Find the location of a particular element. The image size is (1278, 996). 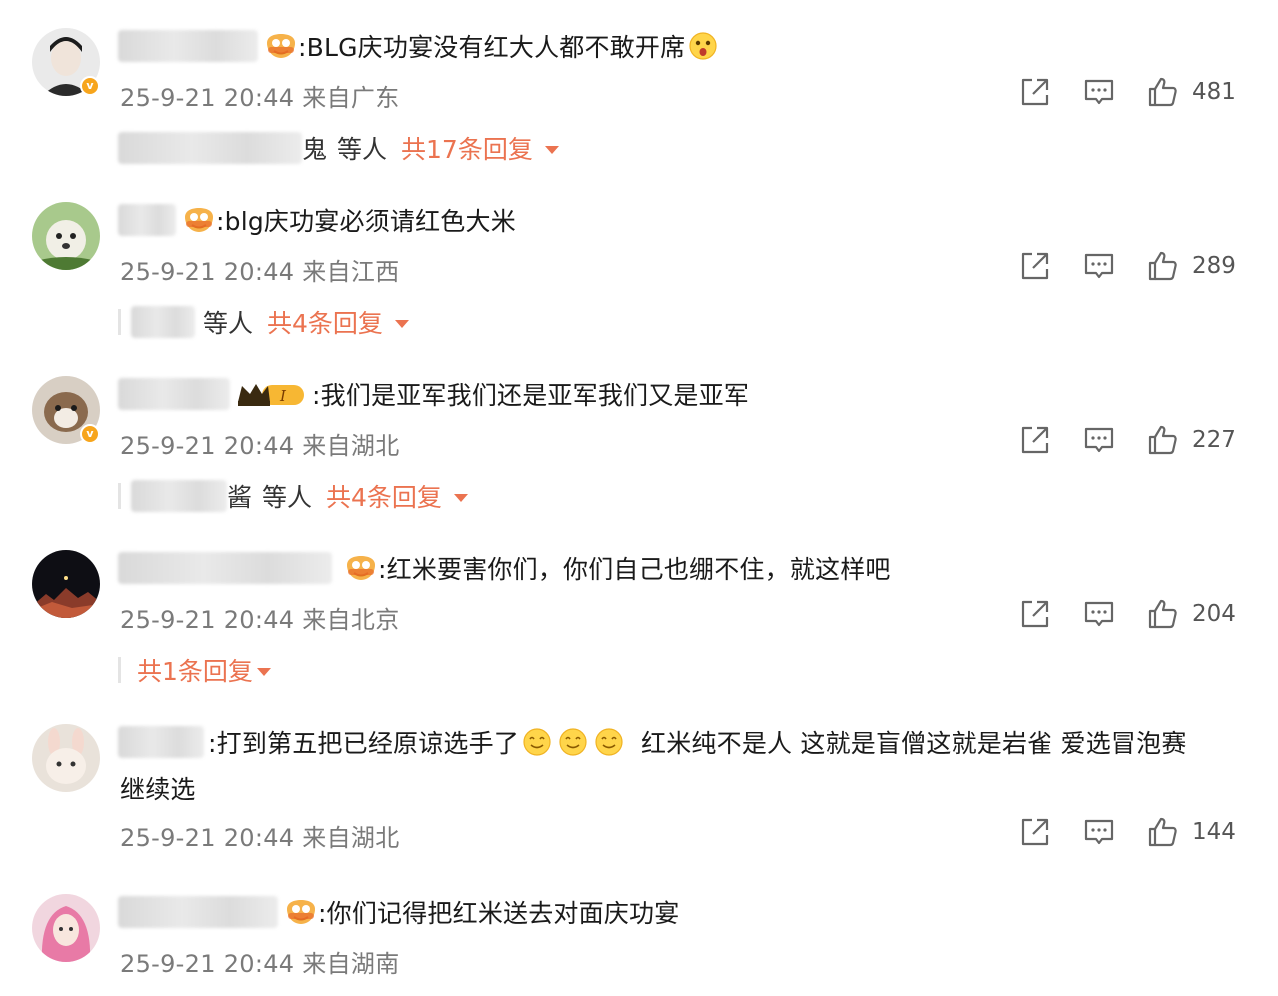

replier-name-tail: 鬼 is located at coordinates (315, 149).